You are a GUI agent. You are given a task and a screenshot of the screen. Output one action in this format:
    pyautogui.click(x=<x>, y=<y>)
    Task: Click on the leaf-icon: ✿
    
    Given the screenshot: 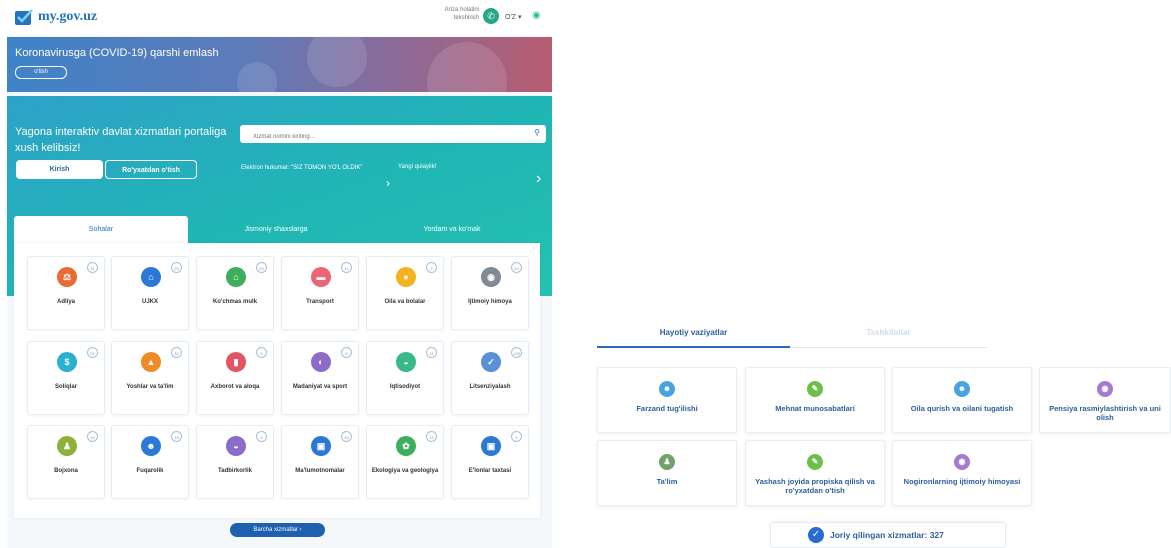 What is the action you would take?
    pyautogui.click(x=406, y=446)
    